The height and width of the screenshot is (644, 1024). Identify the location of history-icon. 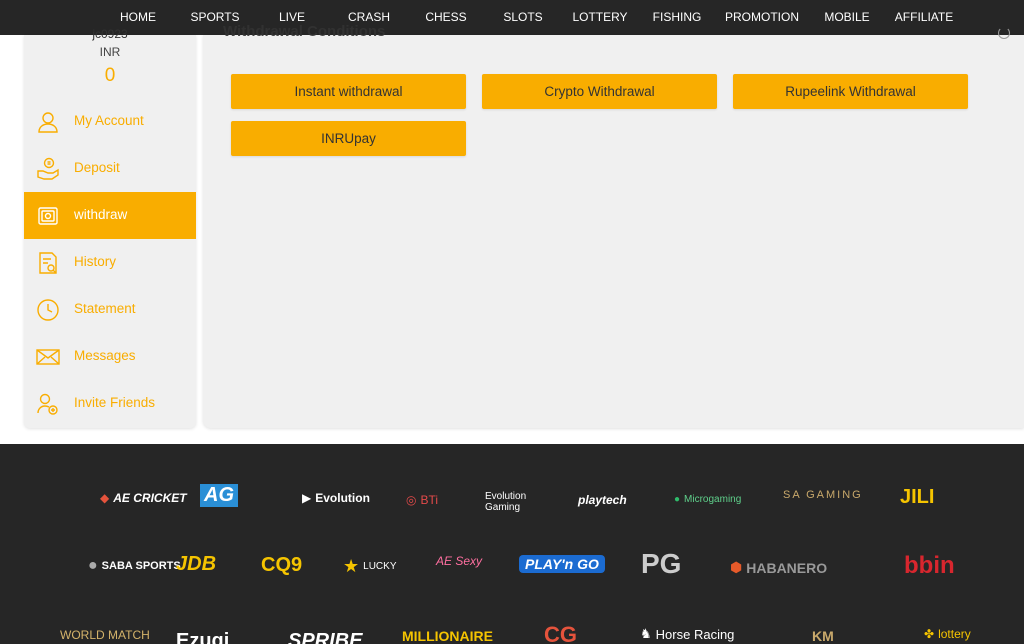
(48, 263).